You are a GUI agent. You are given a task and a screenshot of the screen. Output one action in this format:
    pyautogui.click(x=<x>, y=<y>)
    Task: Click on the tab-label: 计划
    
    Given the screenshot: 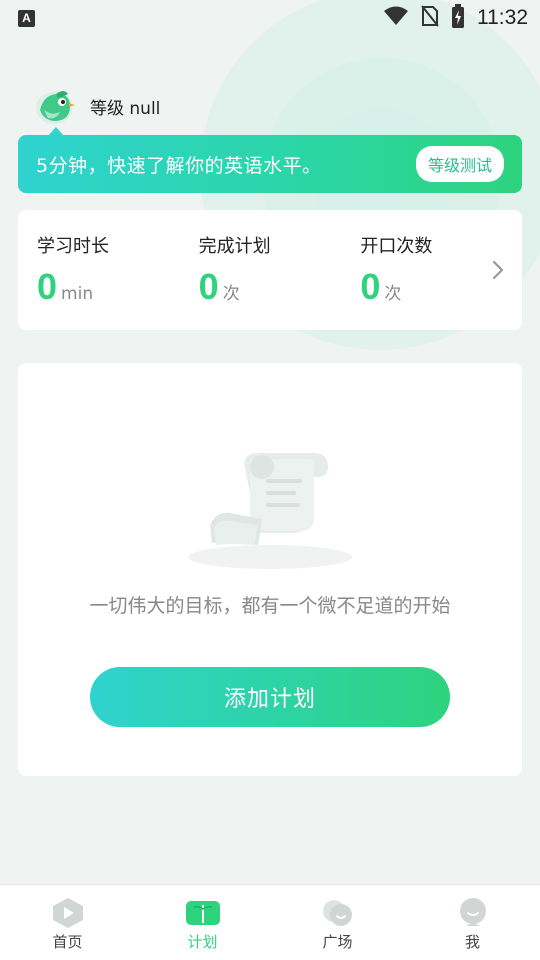 What is the action you would take?
    pyautogui.click(x=202, y=942)
    